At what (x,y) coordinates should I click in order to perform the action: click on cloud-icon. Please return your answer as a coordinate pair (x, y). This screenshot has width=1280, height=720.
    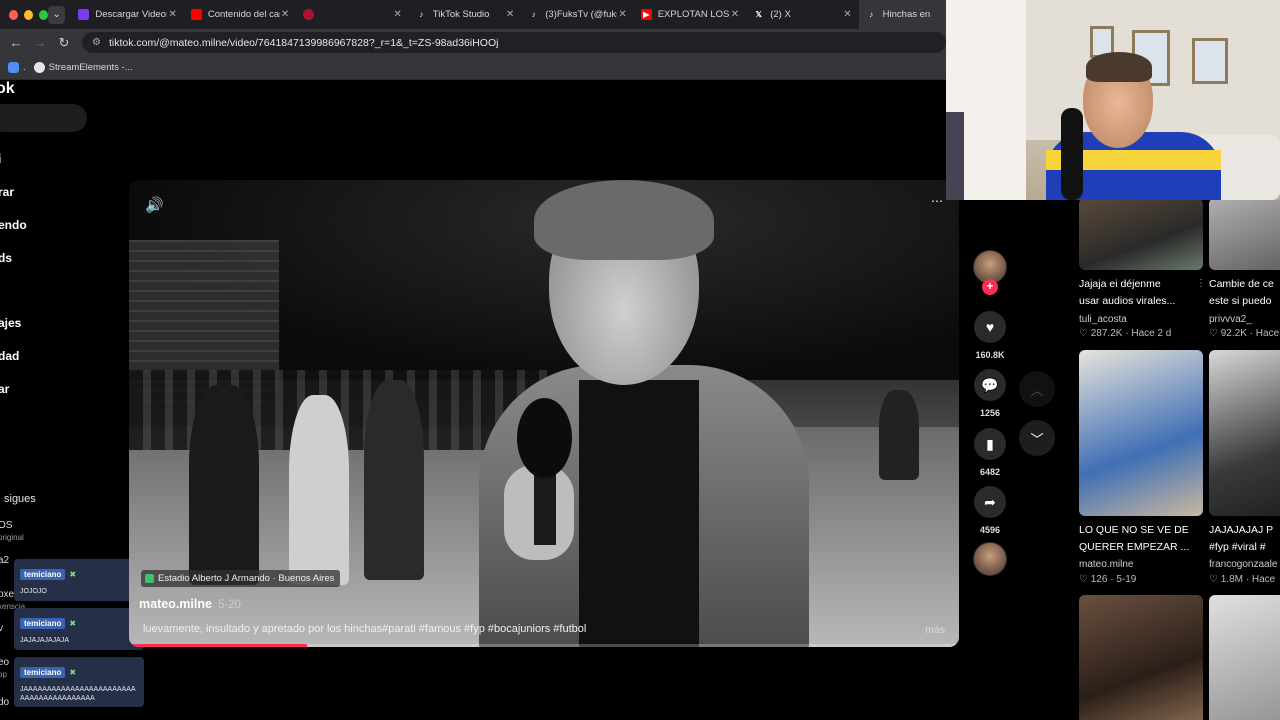
    Looking at the image, I should click on (13, 67).